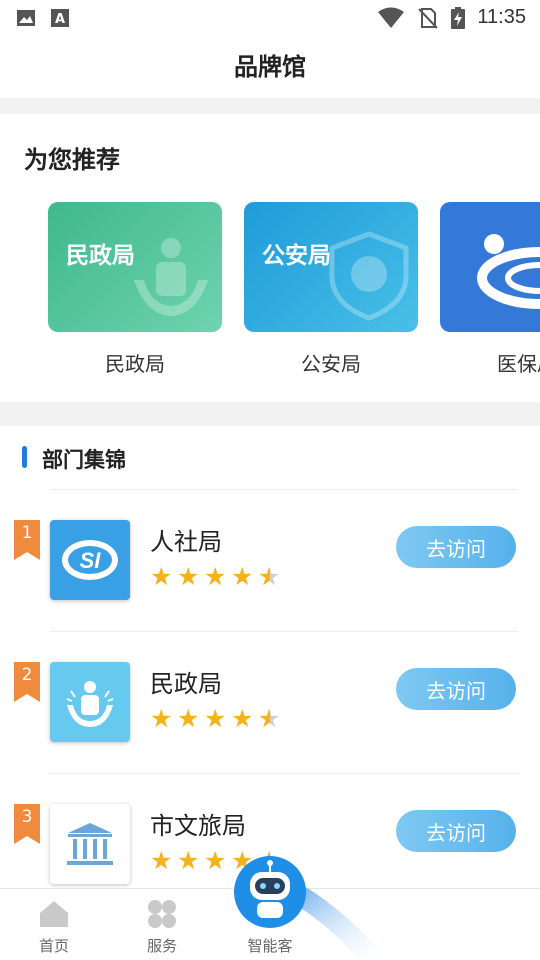 Image resolution: width=540 pixels, height=960 pixels. I want to click on recommend-heading: 为您推荐, so click(72, 160).